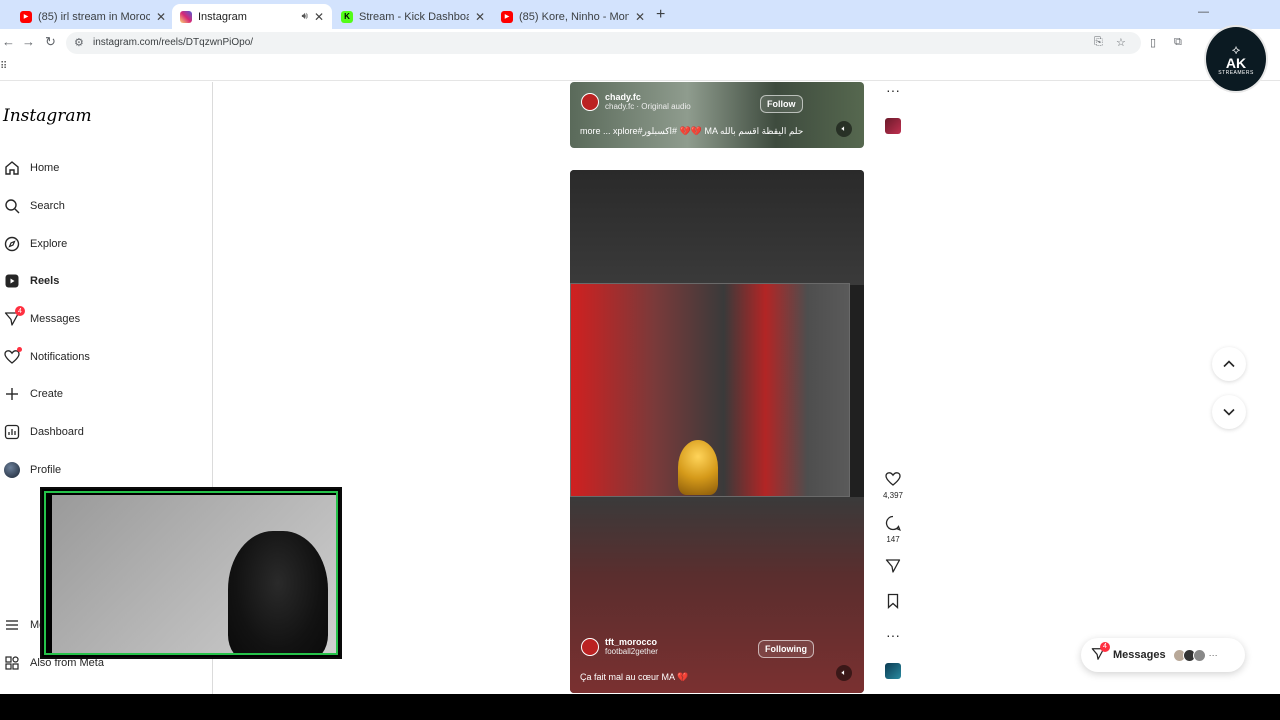 The width and height of the screenshot is (1280, 720). Describe the element at coordinates (3, 66) in the screenshot. I see `apps-grid-icon: ⠿` at that location.